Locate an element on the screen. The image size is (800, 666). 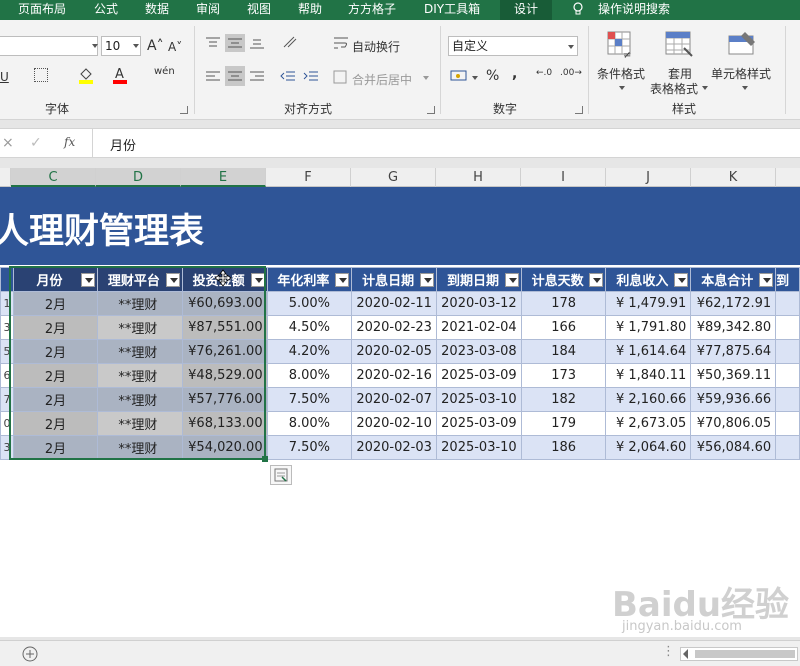
cell-rate: 7.50% is located at coordinates (309, 399).